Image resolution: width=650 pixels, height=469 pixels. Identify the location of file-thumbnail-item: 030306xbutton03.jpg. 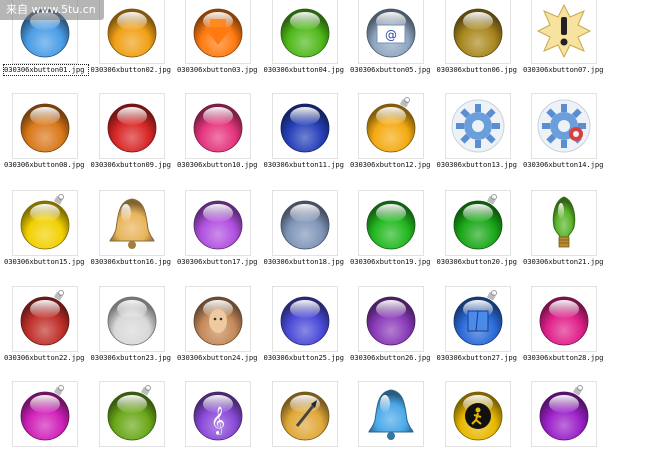
(215, 43).